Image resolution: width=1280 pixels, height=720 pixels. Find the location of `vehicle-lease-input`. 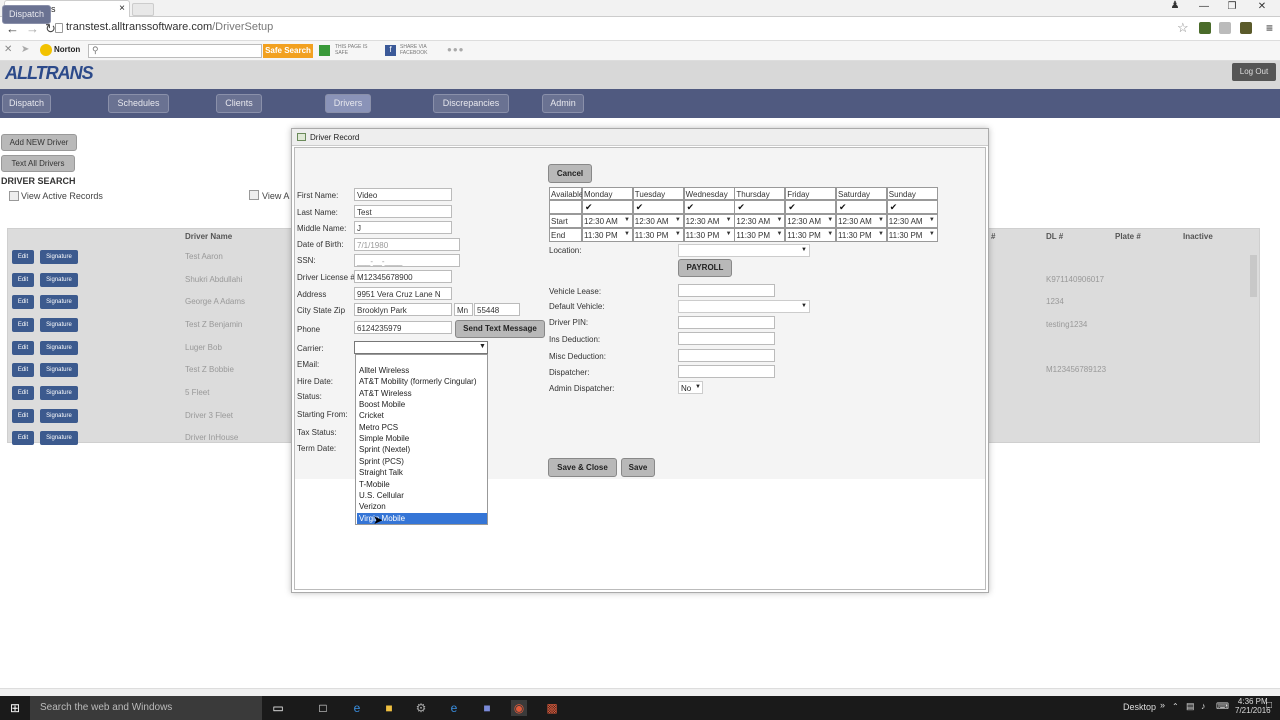

vehicle-lease-input is located at coordinates (726, 290).